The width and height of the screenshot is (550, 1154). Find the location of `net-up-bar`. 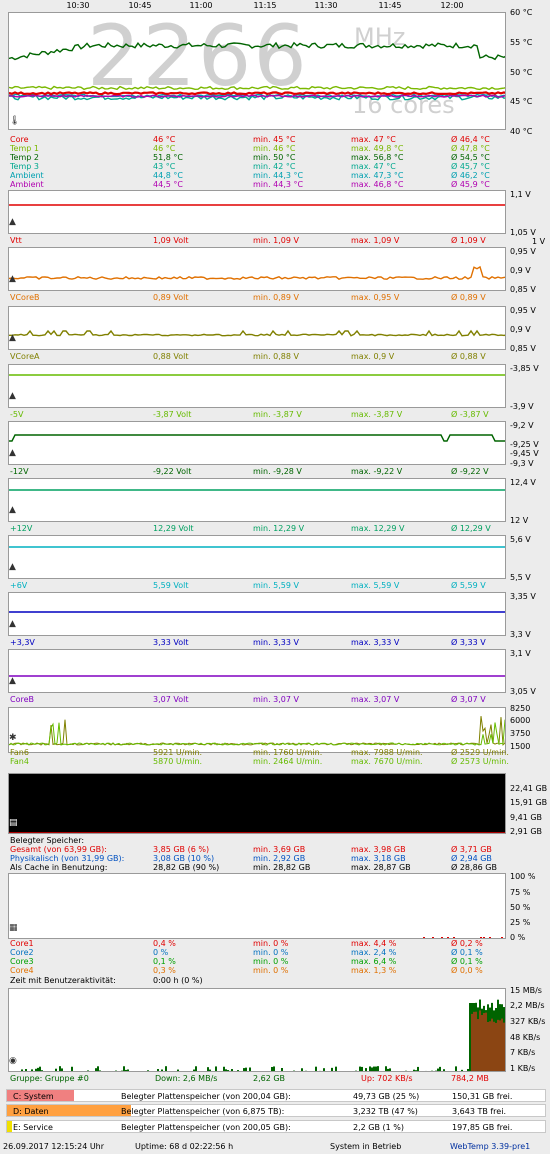

net-up-bar is located at coordinates (500, 1045).